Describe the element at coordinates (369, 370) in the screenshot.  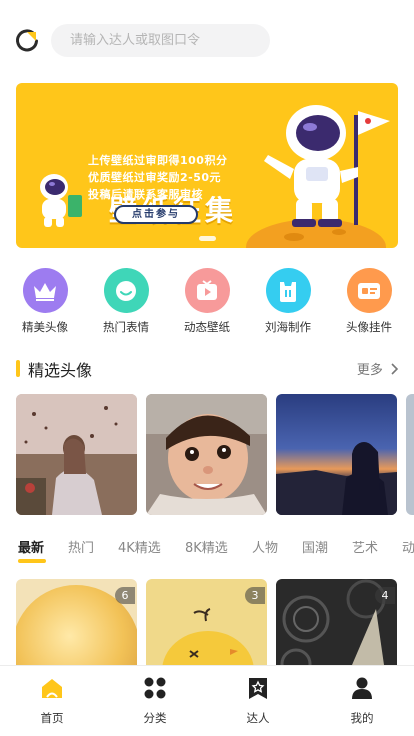
I see `more-label: 更多` at that location.